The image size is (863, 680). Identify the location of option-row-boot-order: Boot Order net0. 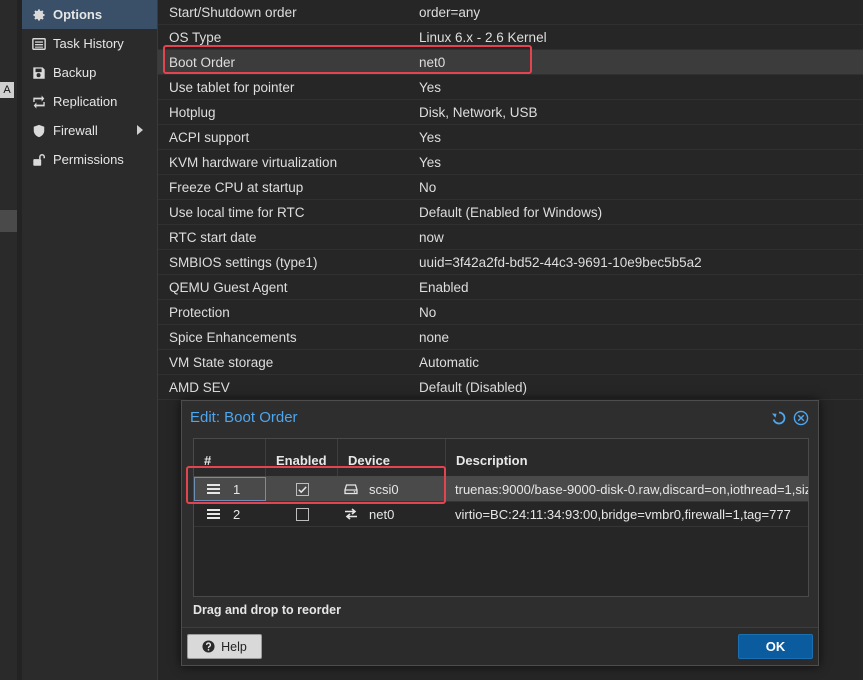
(510, 62).